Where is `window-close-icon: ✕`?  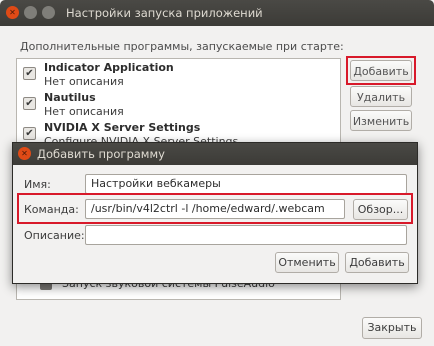
window-close-icon: ✕ is located at coordinates (12, 12).